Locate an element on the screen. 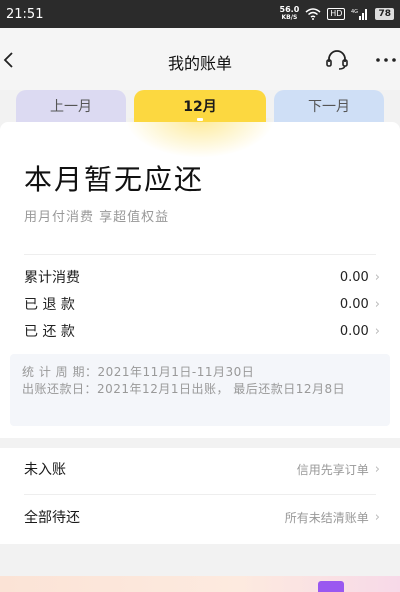  billing-date: 出账还款日： 2021年12月1日出账， 最后还款日12月8日 is located at coordinates (184, 389).